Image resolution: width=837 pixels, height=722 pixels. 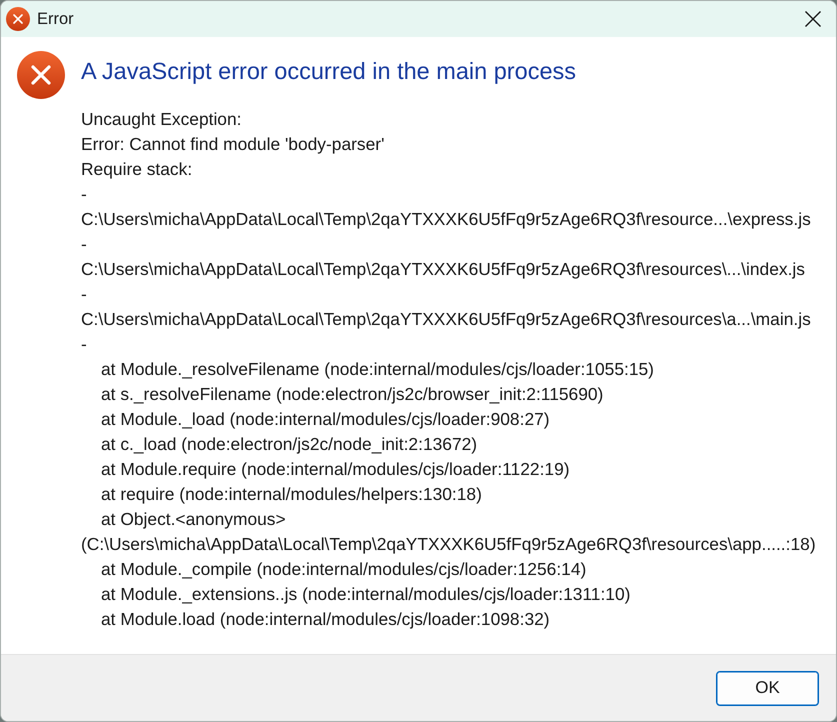 What do you see at coordinates (443, 269) in the screenshot?
I see `message-line: C:\Users\micha\AppData\Local\Temp\2qaYTXXXK6U5fFq9r5zAge6RQ3f\resources\...\index.js` at bounding box center [443, 269].